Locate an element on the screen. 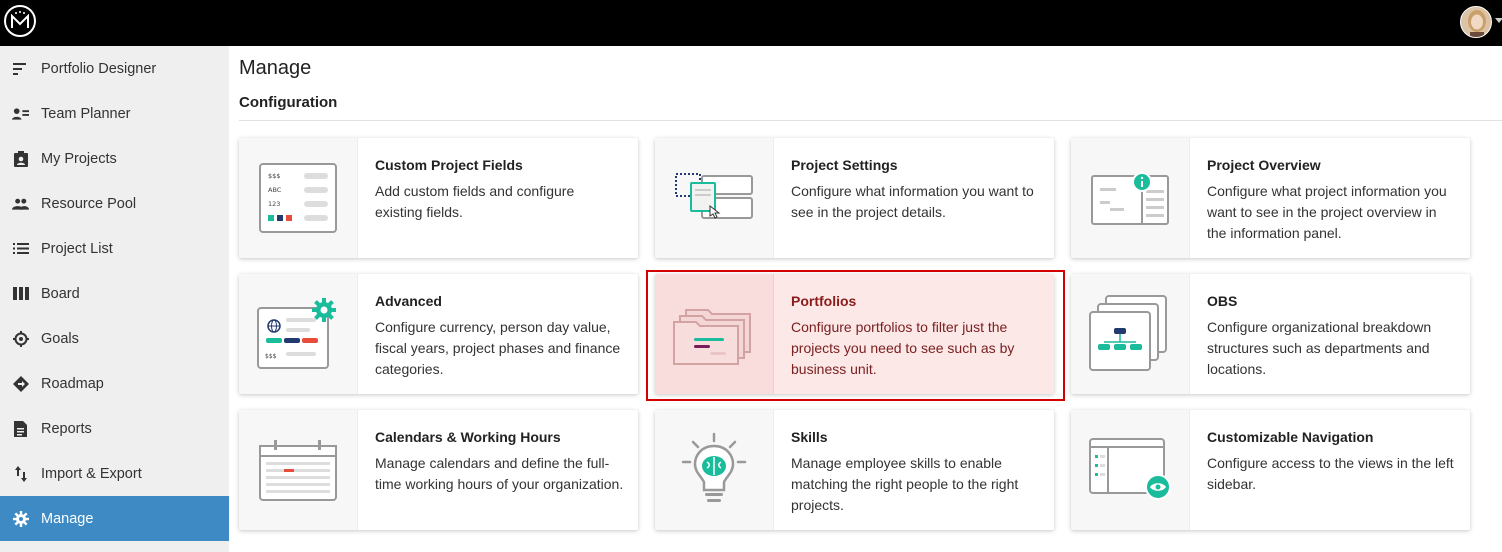 The width and height of the screenshot is (1502, 552). project-overview-illustration is located at coordinates (1130, 198).